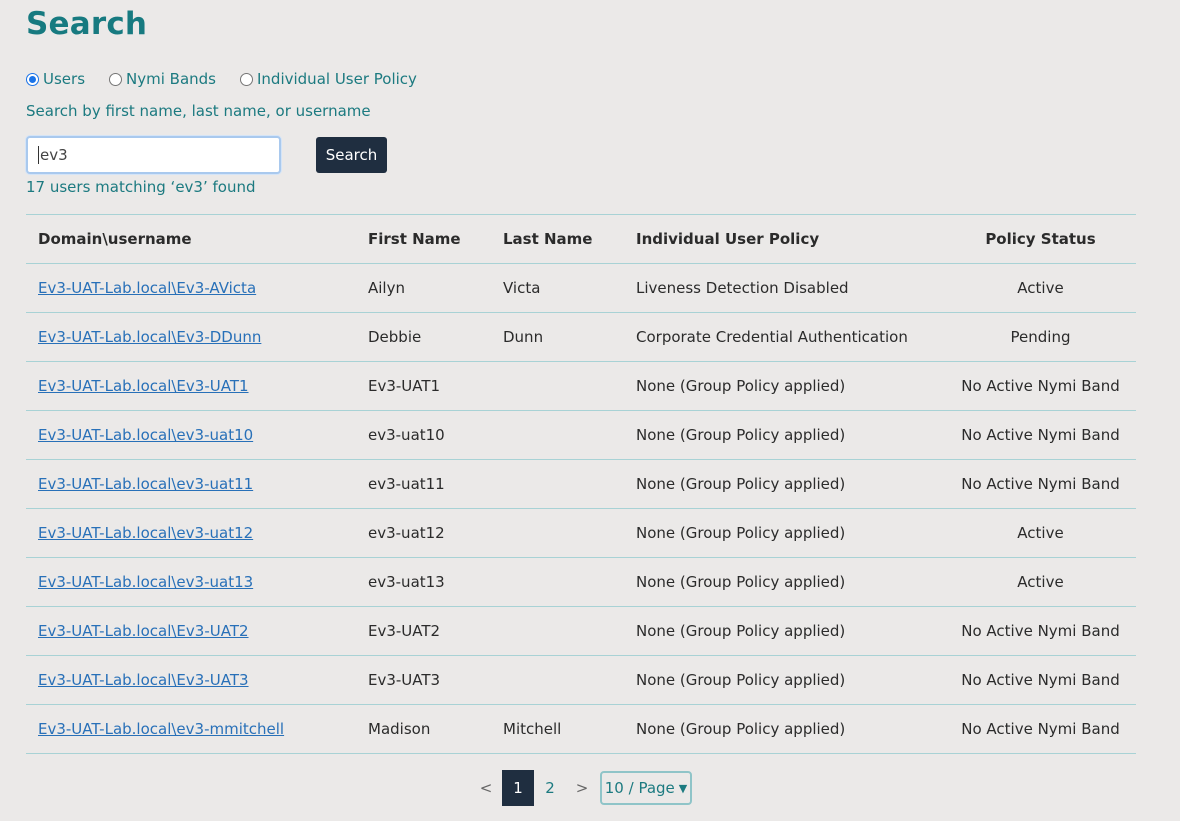  Describe the element at coordinates (435, 582) in the screenshot. I see `cell-first-name: ev3-uat13` at that location.